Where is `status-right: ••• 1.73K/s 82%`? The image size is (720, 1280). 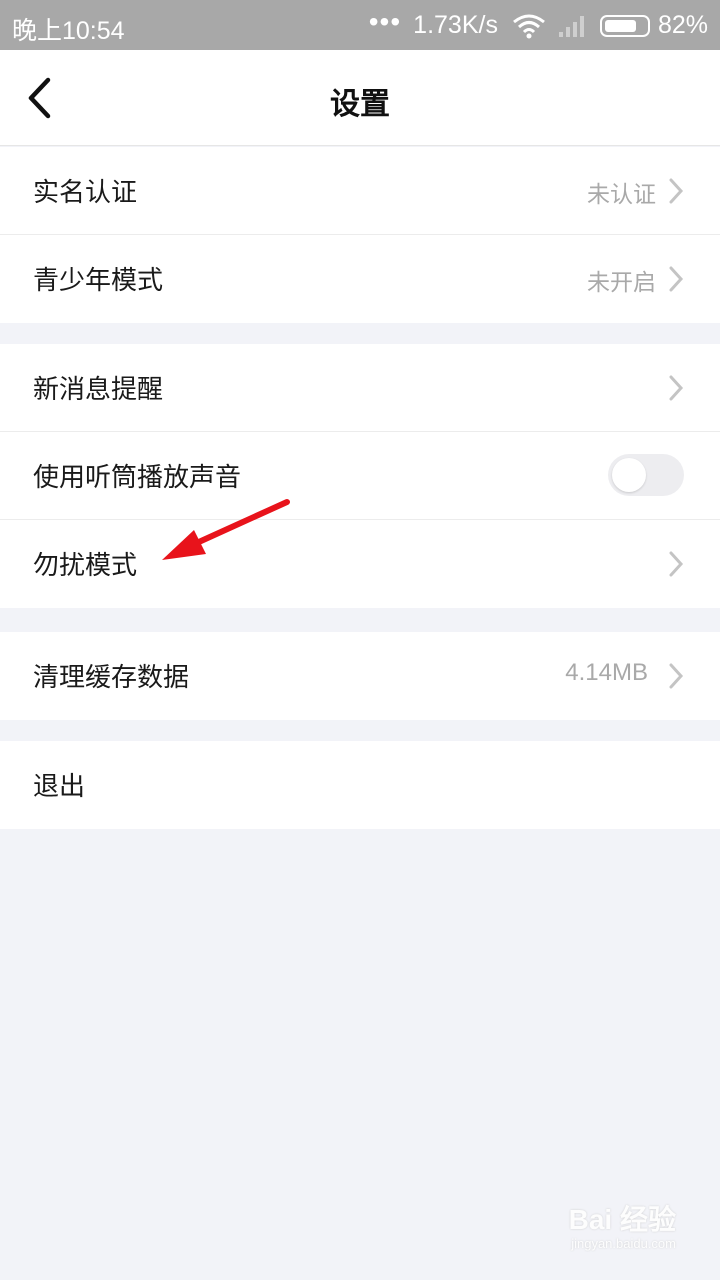
status-right: ••• 1.73K/s 82% is located at coordinates (538, 23).